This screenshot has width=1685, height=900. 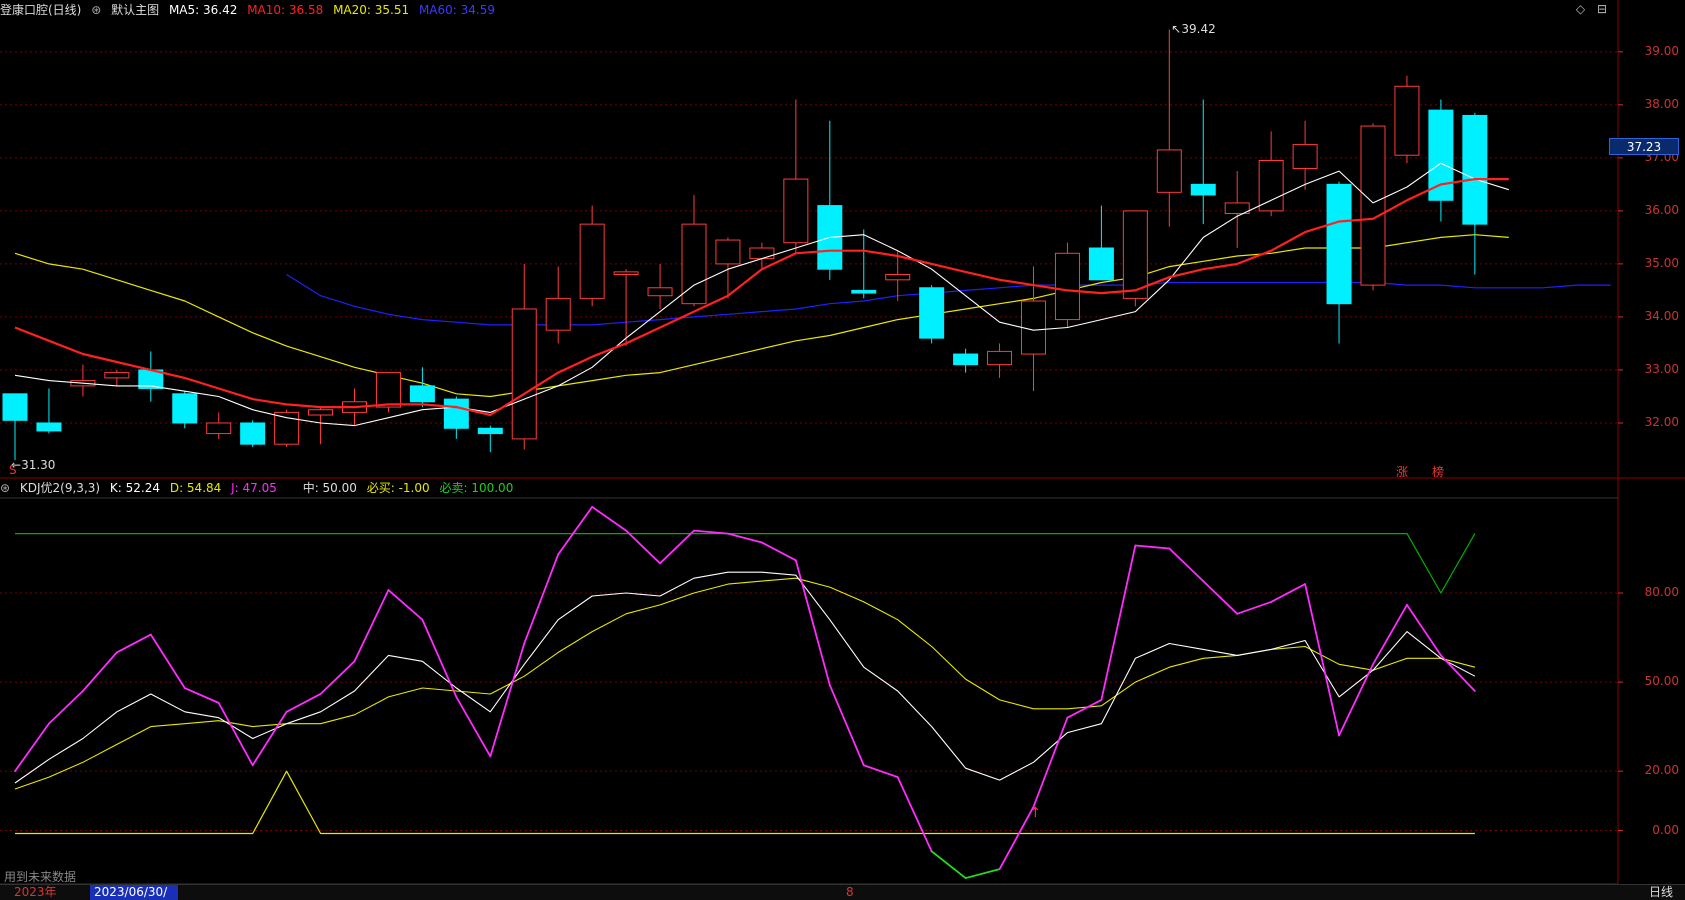 I want to click on indicator-tick-label: 80.00, so click(x=1661, y=592).